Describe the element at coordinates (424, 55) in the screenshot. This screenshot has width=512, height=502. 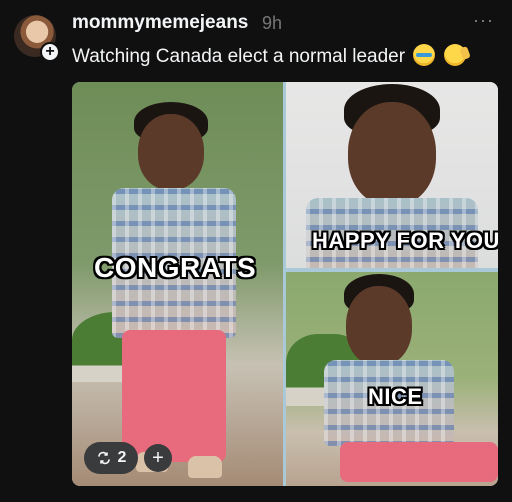
I see `crying-face-icon` at that location.